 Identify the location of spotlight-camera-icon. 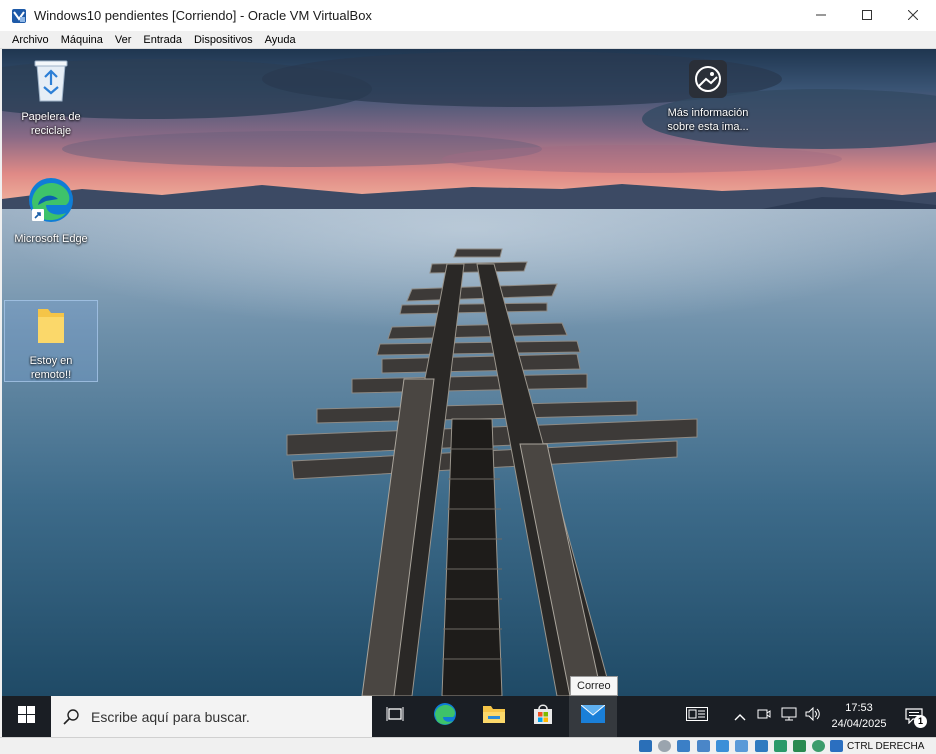
(708, 81).